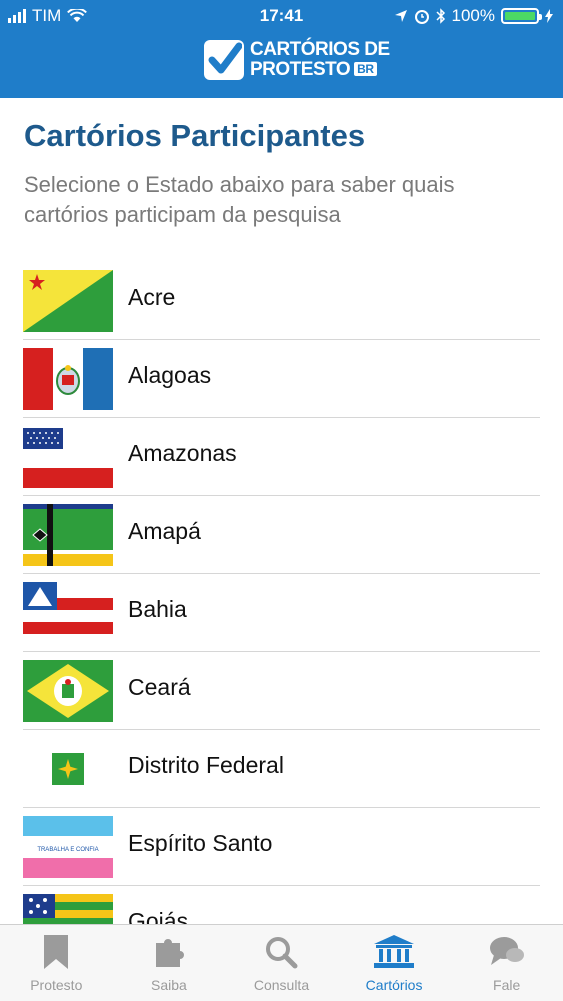 This screenshot has width=563, height=1001. What do you see at coordinates (281, 613) in the screenshot?
I see `list-item-bahia: Bahia` at bounding box center [281, 613].